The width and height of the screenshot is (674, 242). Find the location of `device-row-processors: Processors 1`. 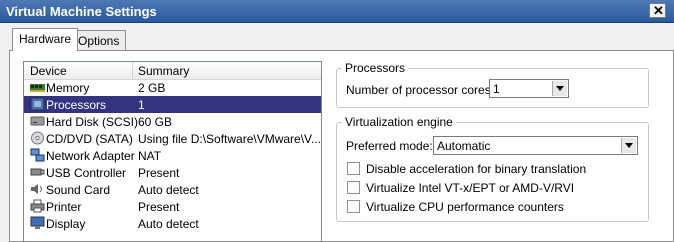

device-row-processors: Processors 1 is located at coordinates (172, 104).